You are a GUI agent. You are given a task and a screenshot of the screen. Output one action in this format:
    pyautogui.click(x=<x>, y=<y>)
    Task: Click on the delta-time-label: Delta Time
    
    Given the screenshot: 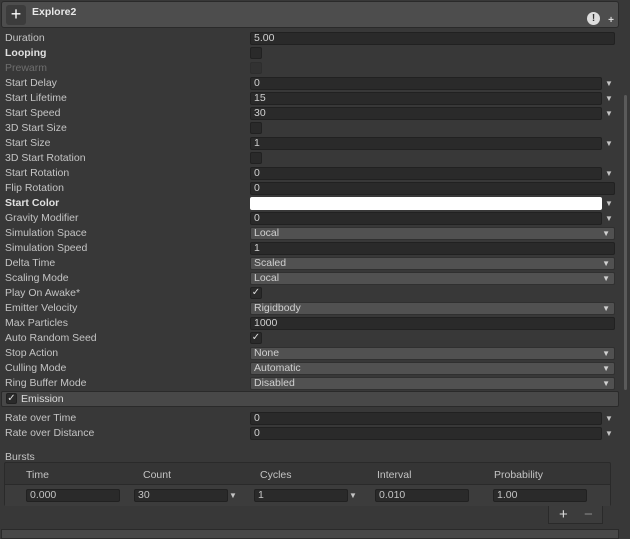 What is the action you would take?
    pyautogui.click(x=30, y=263)
    